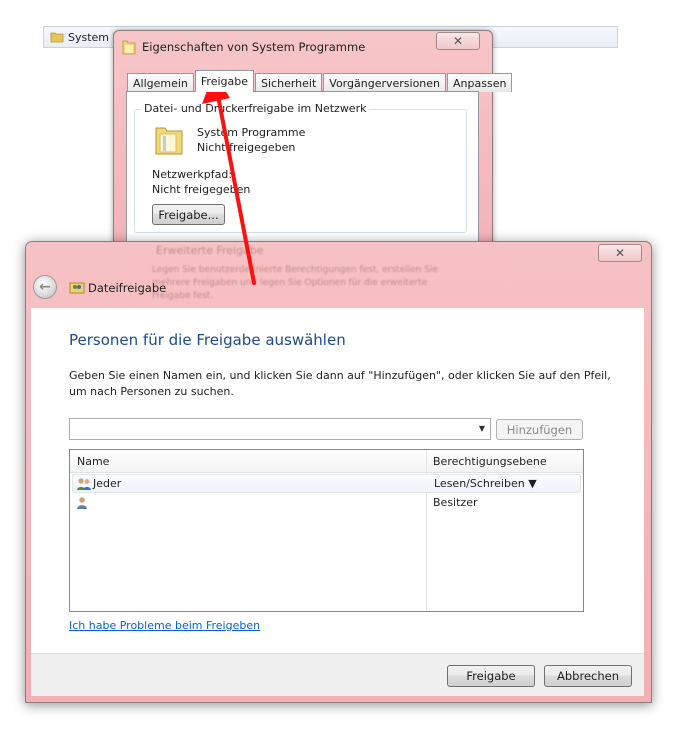 The image size is (676, 732). I want to click on list-header: Name Berechtigungsebene, so click(326, 461).